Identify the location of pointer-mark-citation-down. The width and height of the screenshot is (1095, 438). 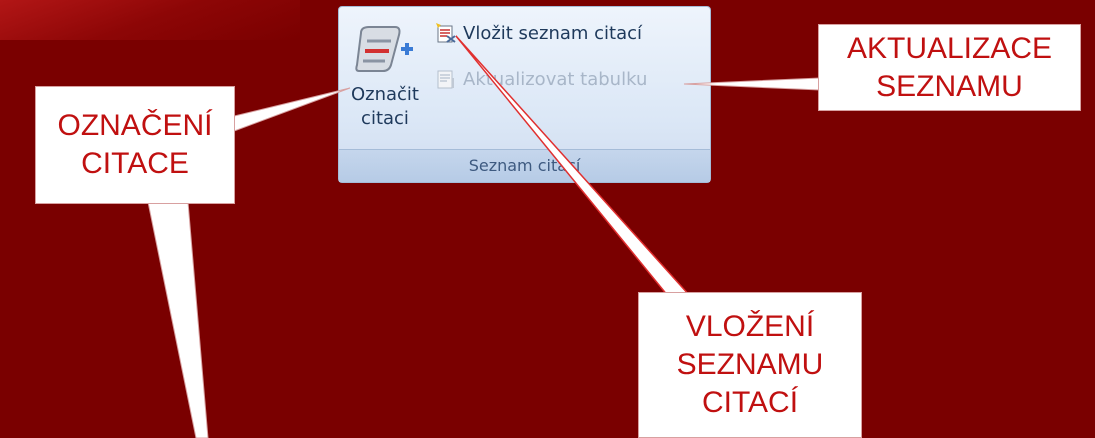
(178, 319).